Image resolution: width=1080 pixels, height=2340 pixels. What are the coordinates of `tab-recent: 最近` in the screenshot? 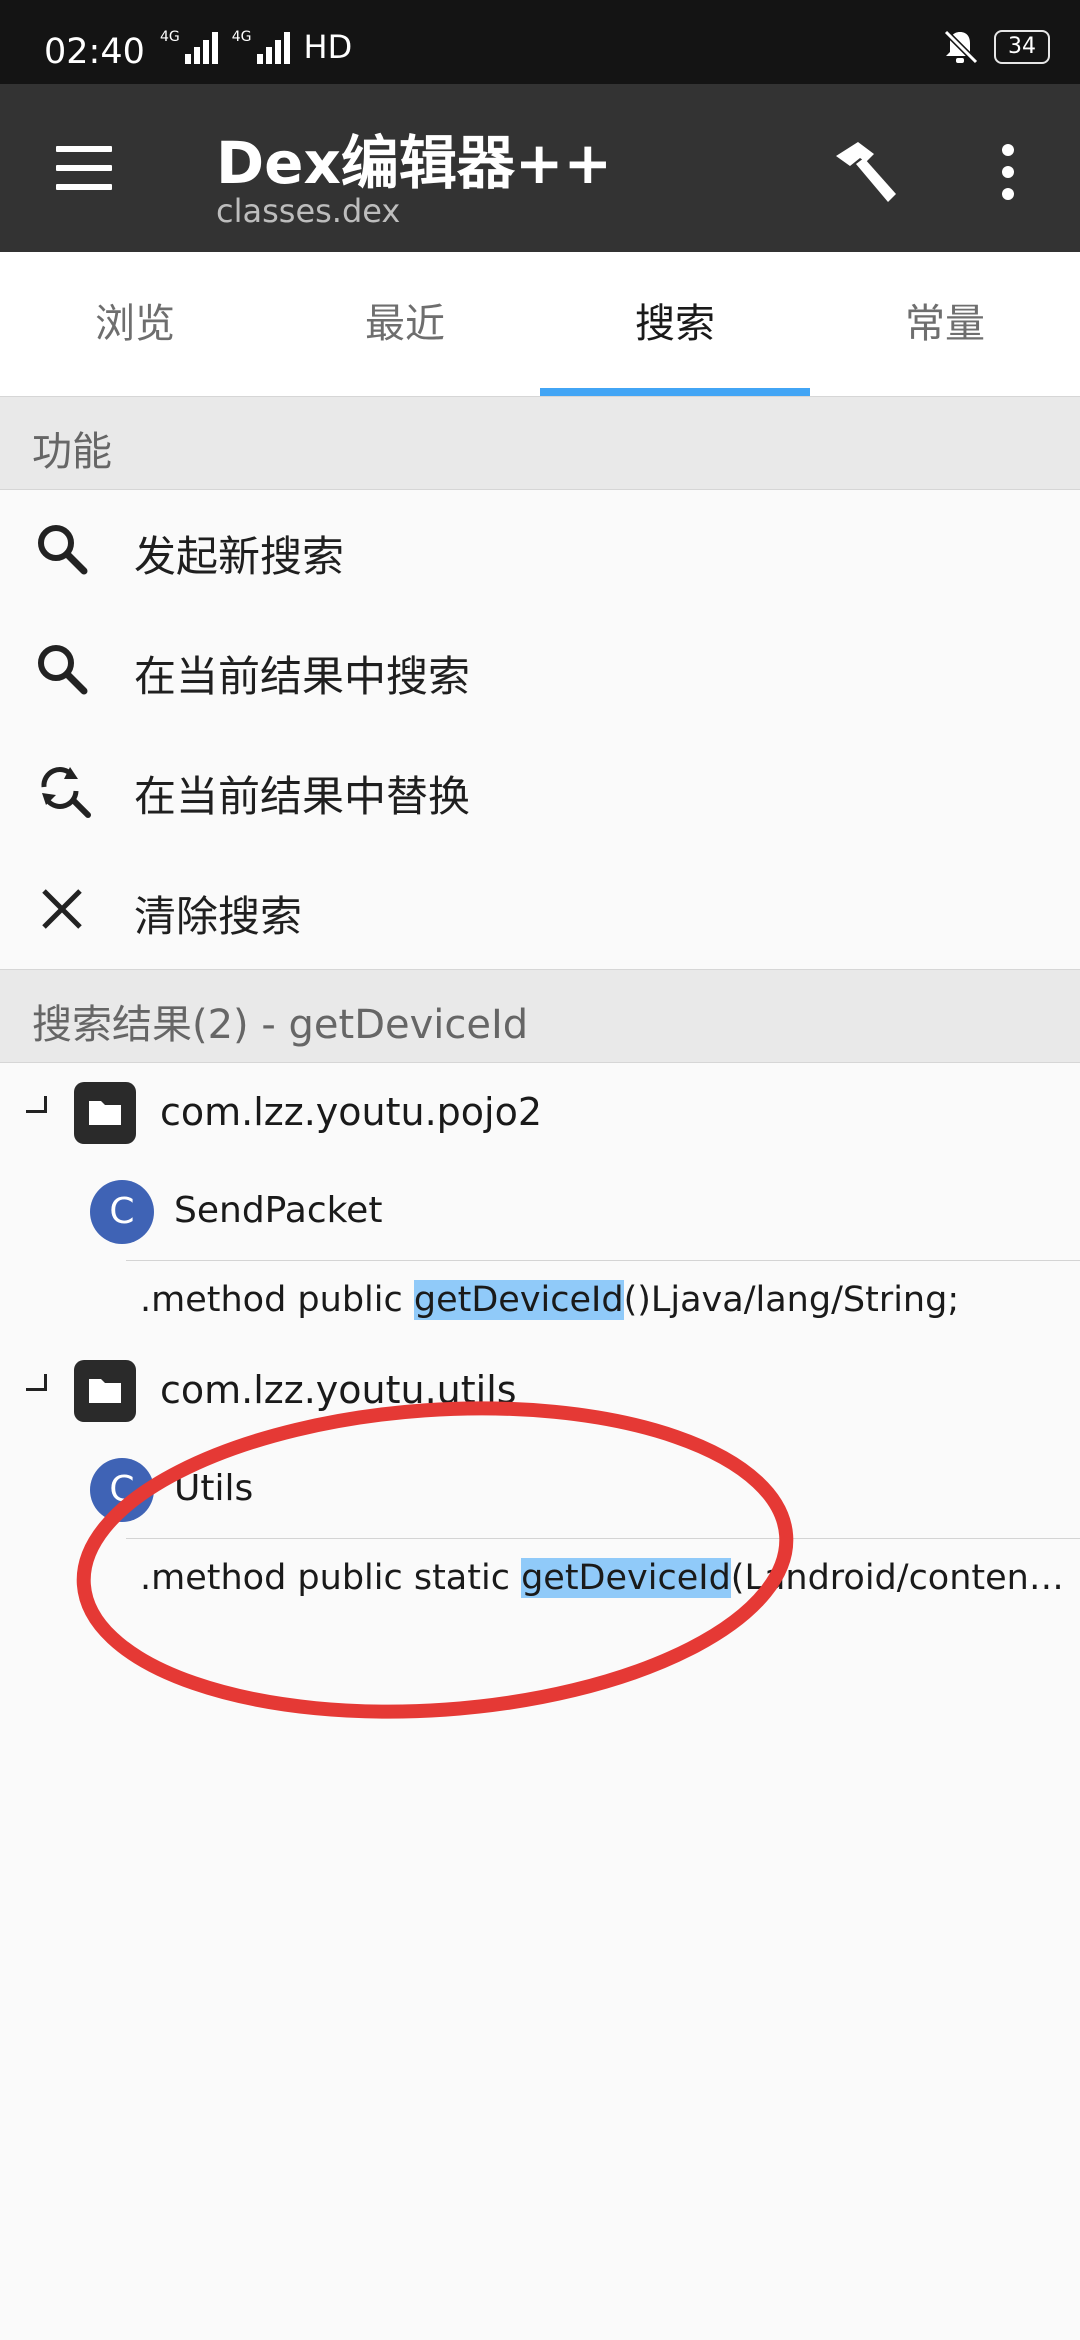 It's located at (405, 324).